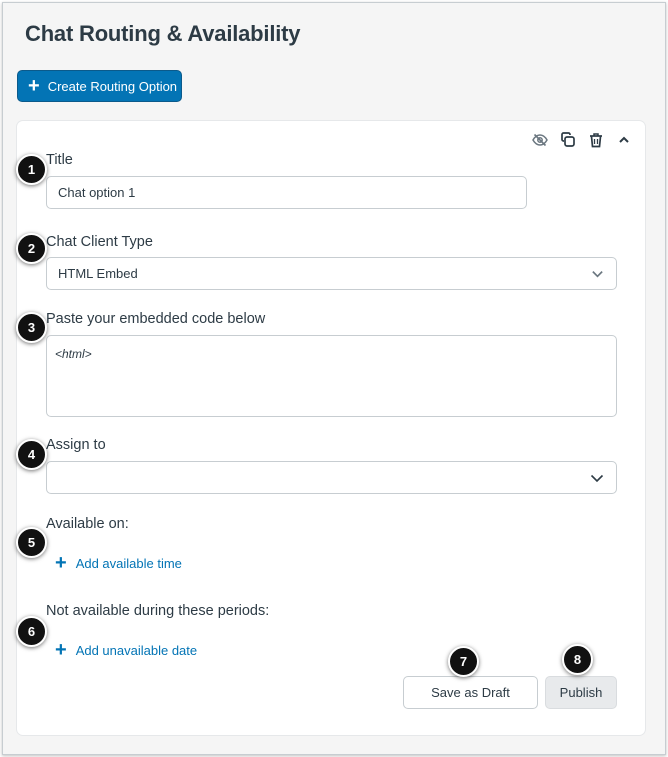 This screenshot has height=757, width=668. I want to click on callout-badge-2: 2, so click(31, 248).